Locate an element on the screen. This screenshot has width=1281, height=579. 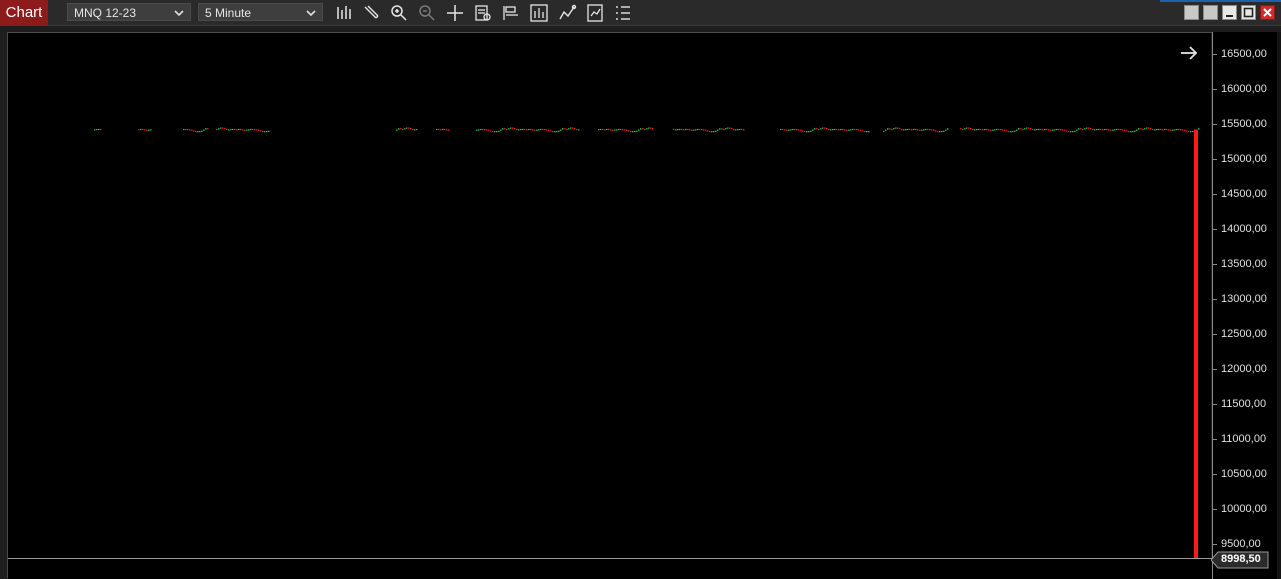
instrument-selector: MNQ 12-23 is located at coordinates (129, 12).